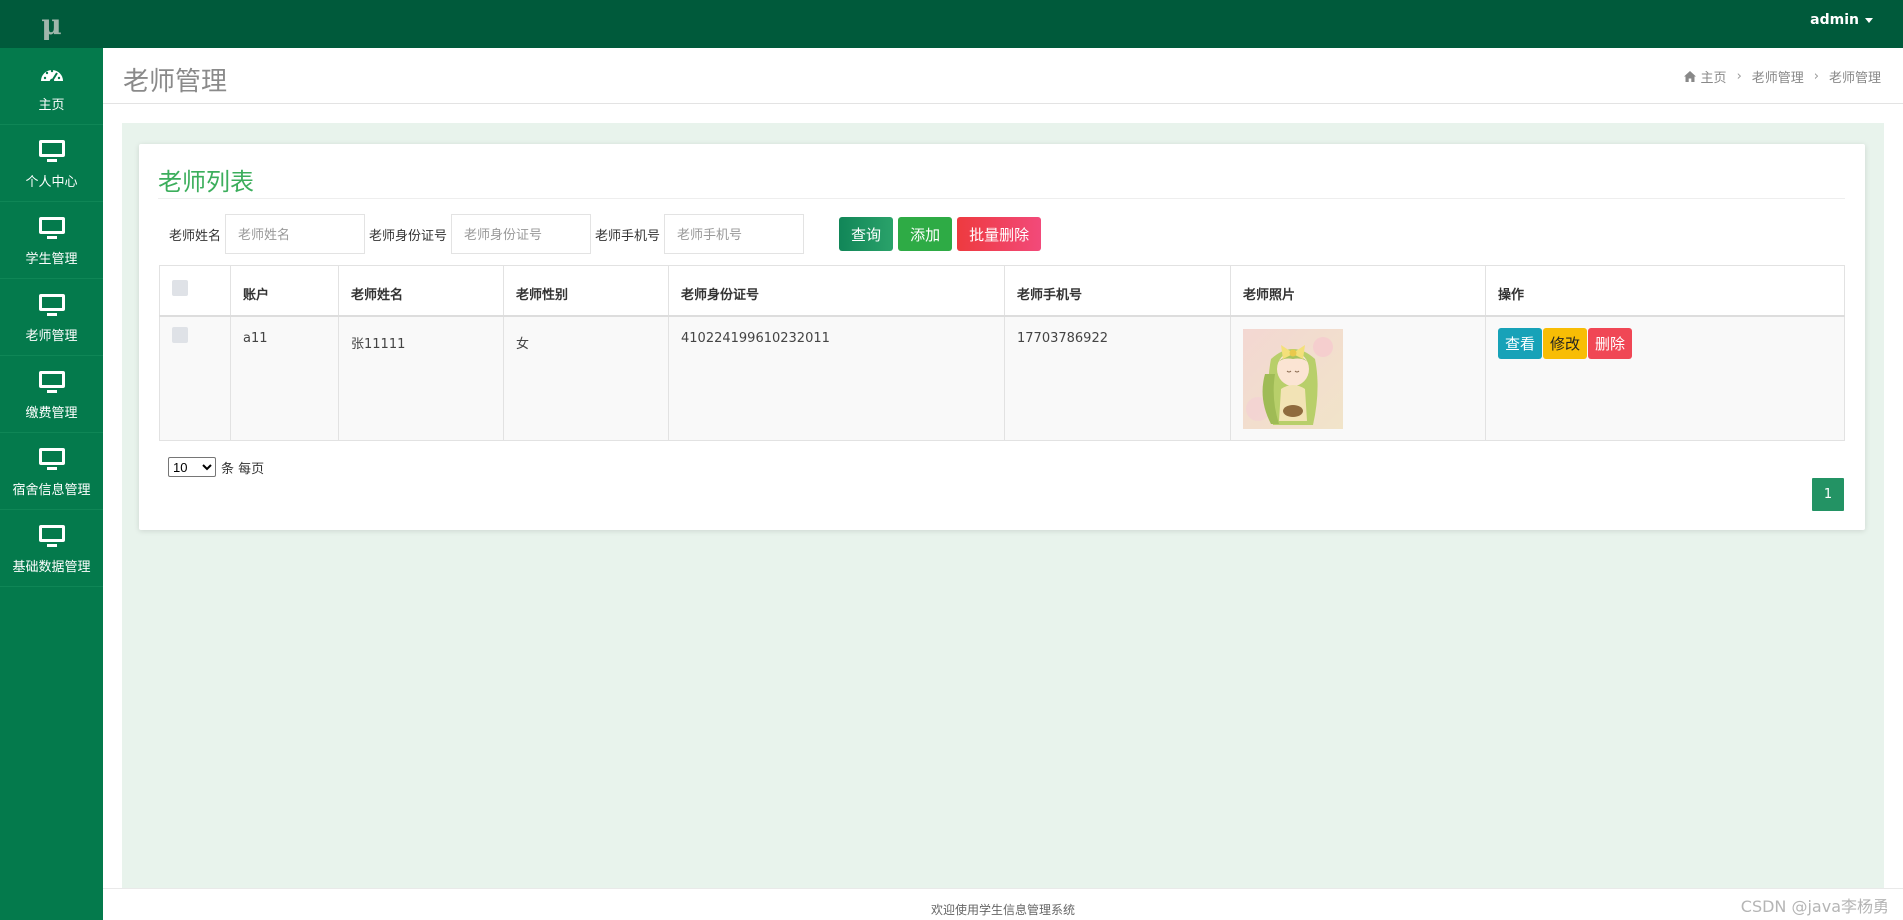 This screenshot has height=920, width=1903. Describe the element at coordinates (421, 291) in the screenshot. I see `column-header: 老师姓名` at that location.